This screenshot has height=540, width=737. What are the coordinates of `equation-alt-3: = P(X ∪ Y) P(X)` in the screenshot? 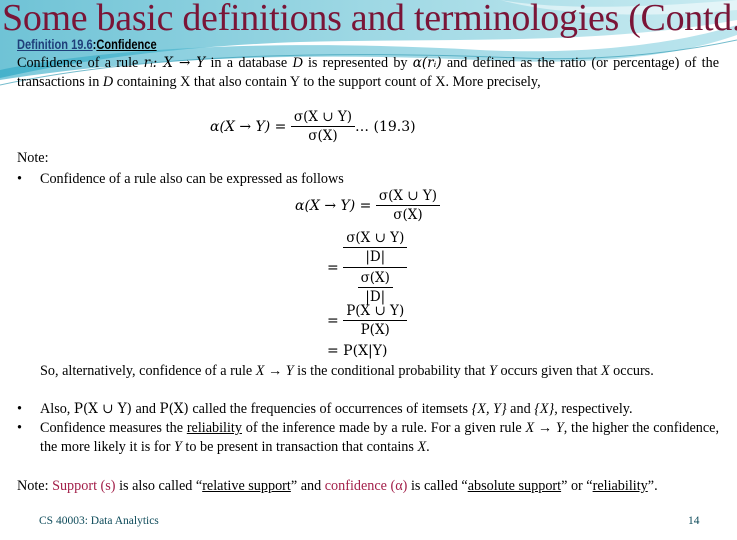 It's located at (367, 320).